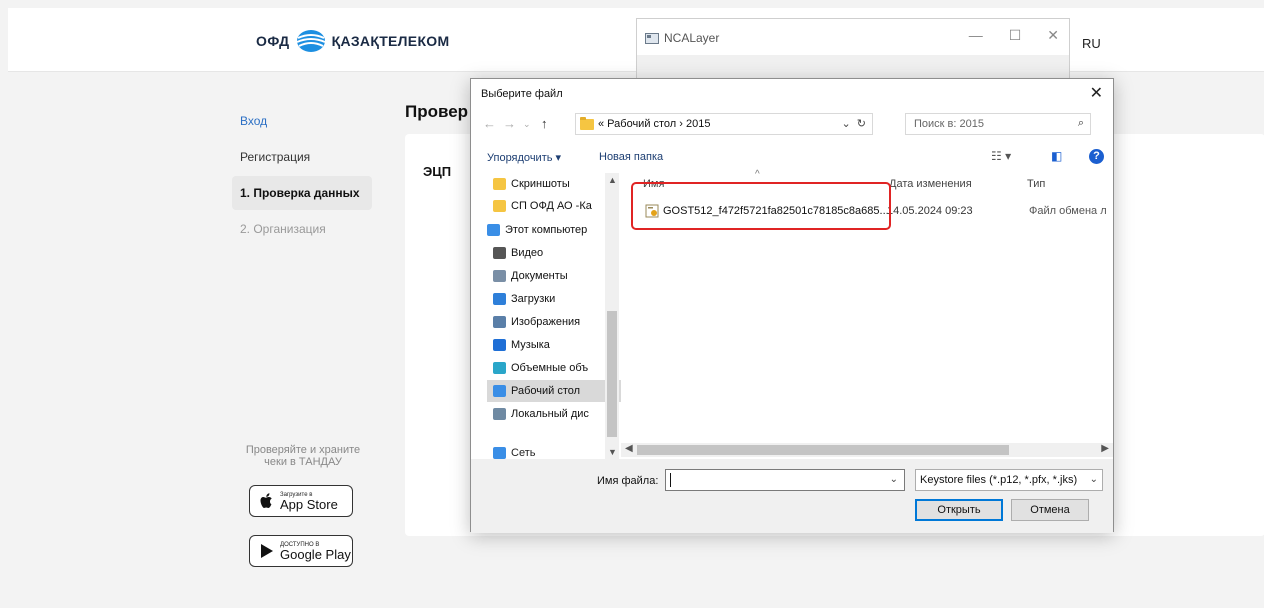  What do you see at coordinates (527, 124) in the screenshot?
I see `recent-chevron-icon: ⌄` at bounding box center [527, 124].